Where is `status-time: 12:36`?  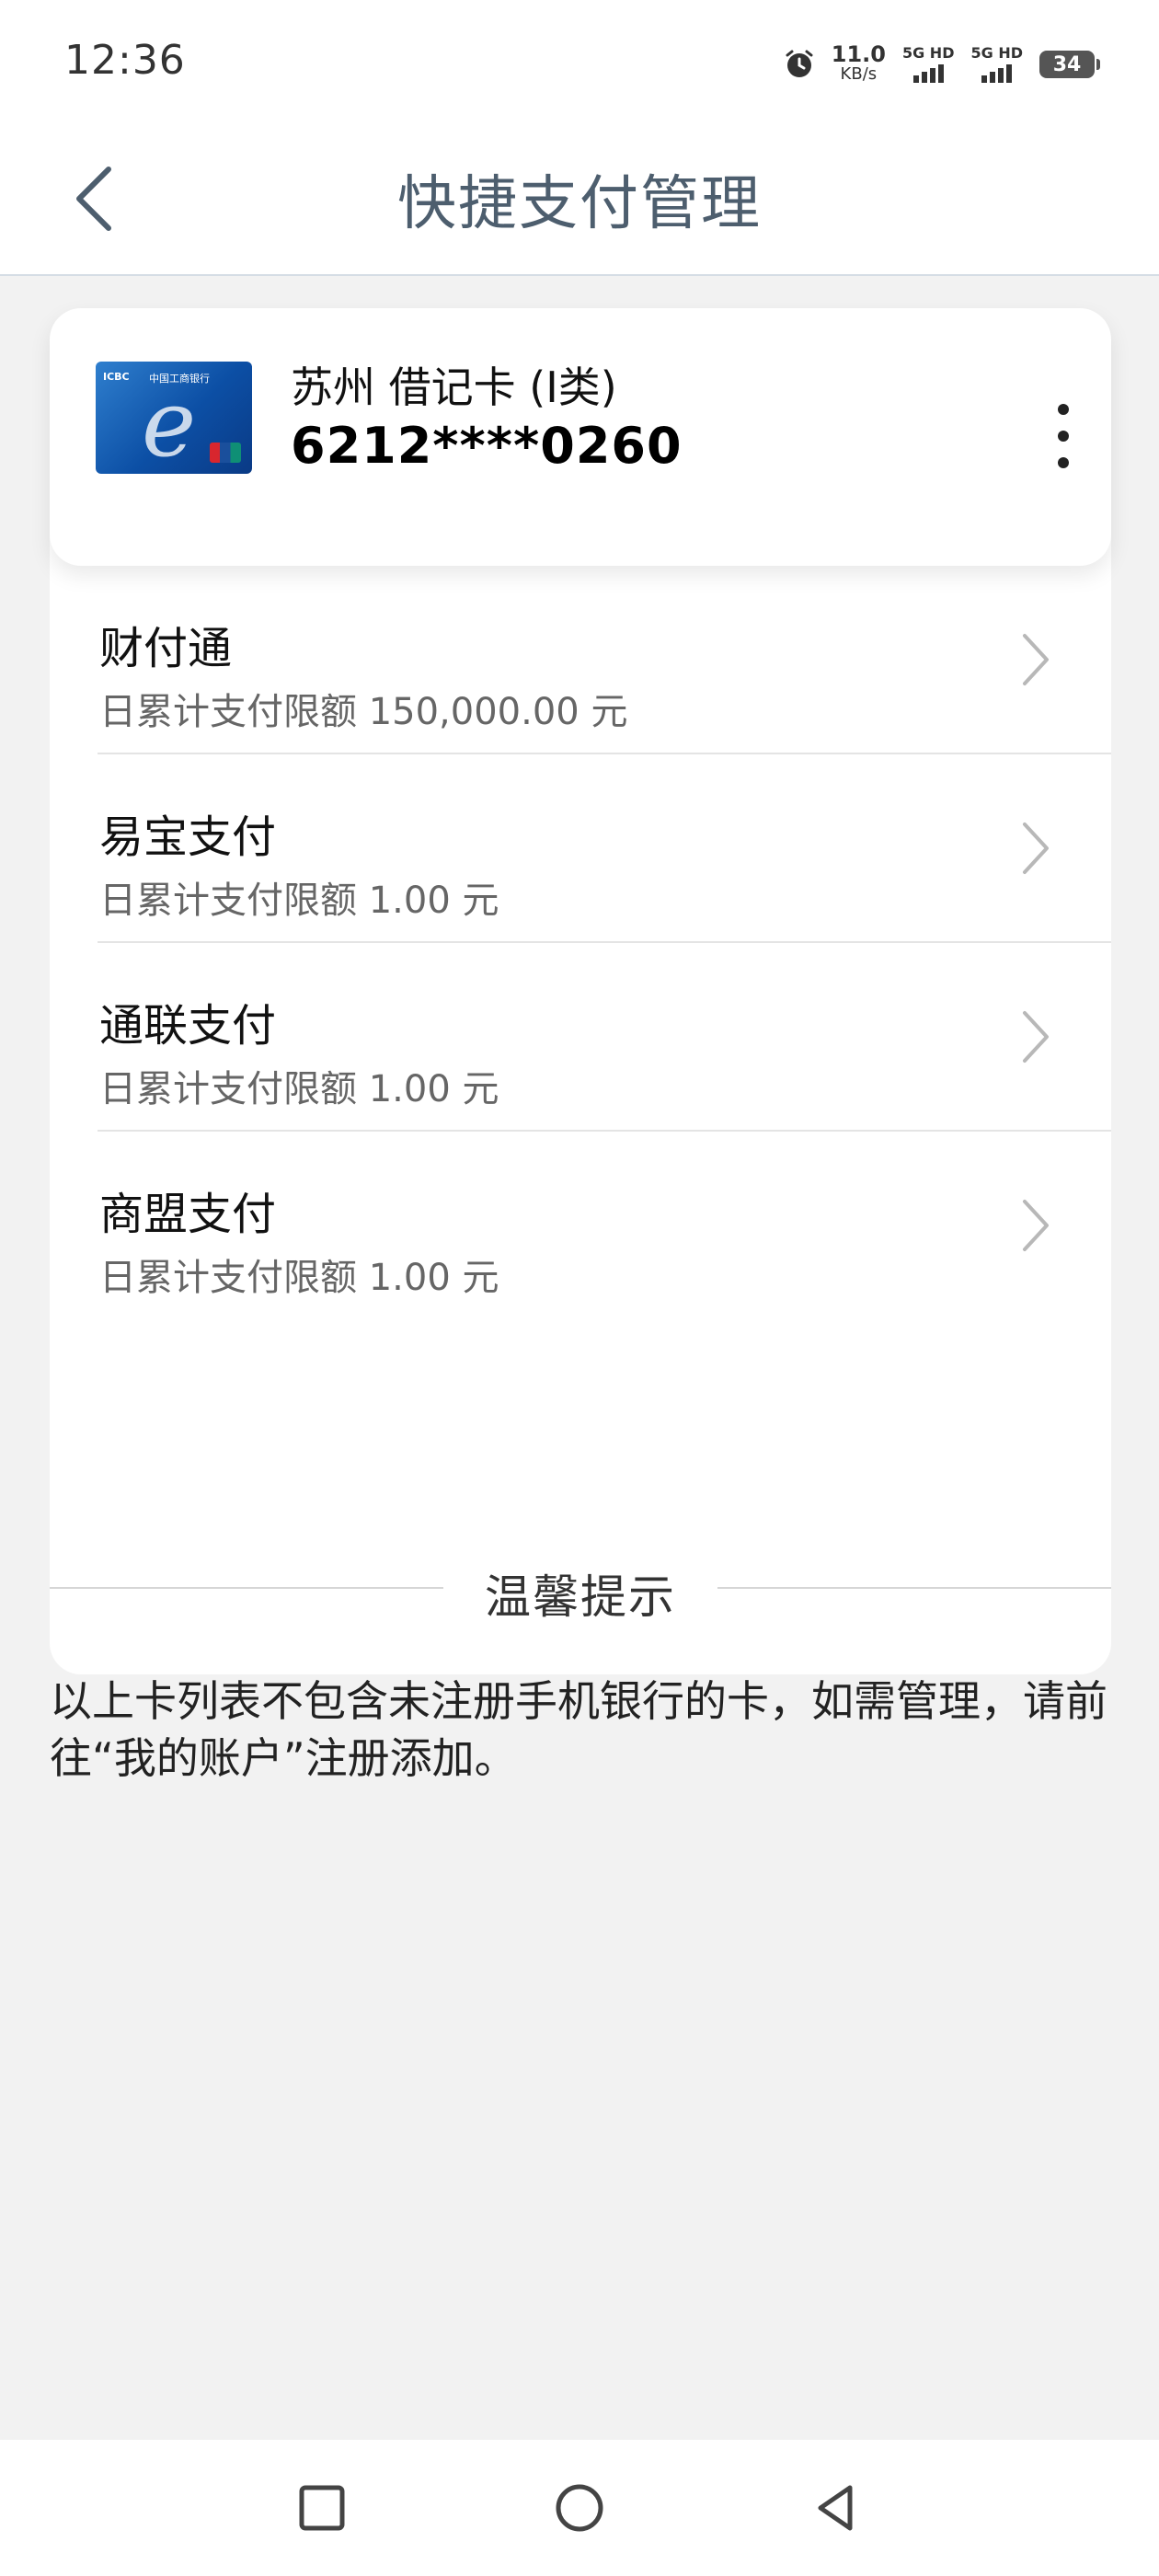
status-time: 12:36 is located at coordinates (125, 60).